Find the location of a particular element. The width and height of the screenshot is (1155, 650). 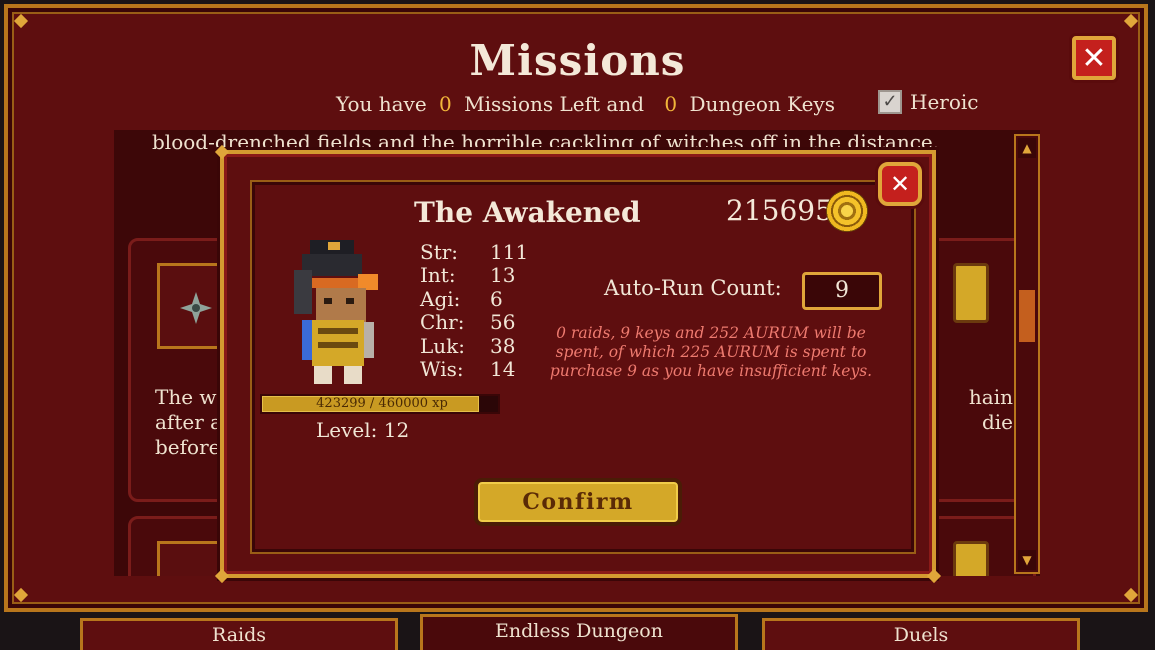

tab-duels: Duels is located at coordinates (921, 634).